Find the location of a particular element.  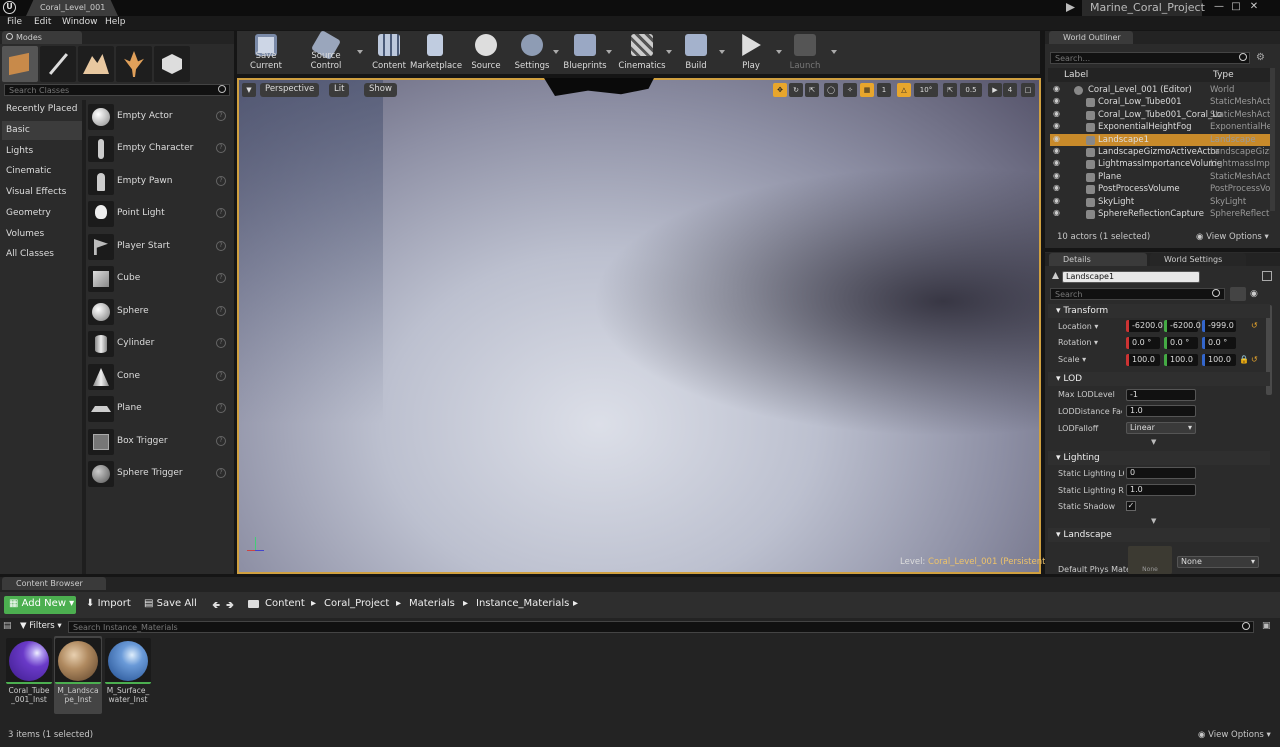

outliner-row: ◉ Landscape1 Landscape is located at coordinates (1160, 139).